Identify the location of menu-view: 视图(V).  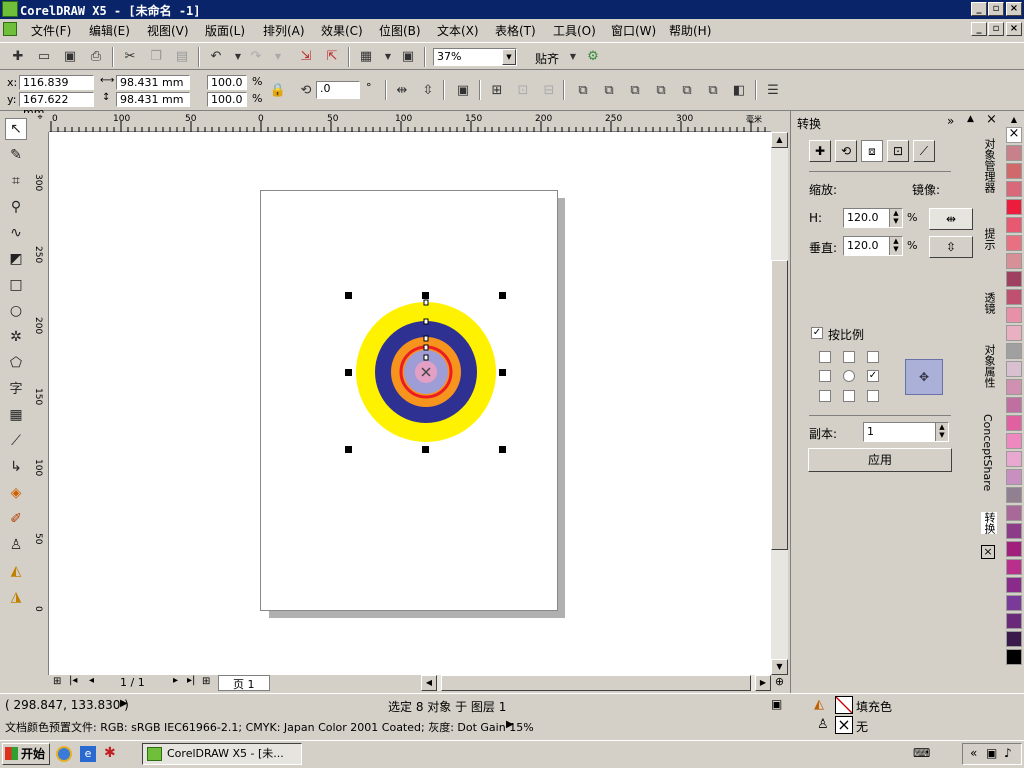
(168, 30).